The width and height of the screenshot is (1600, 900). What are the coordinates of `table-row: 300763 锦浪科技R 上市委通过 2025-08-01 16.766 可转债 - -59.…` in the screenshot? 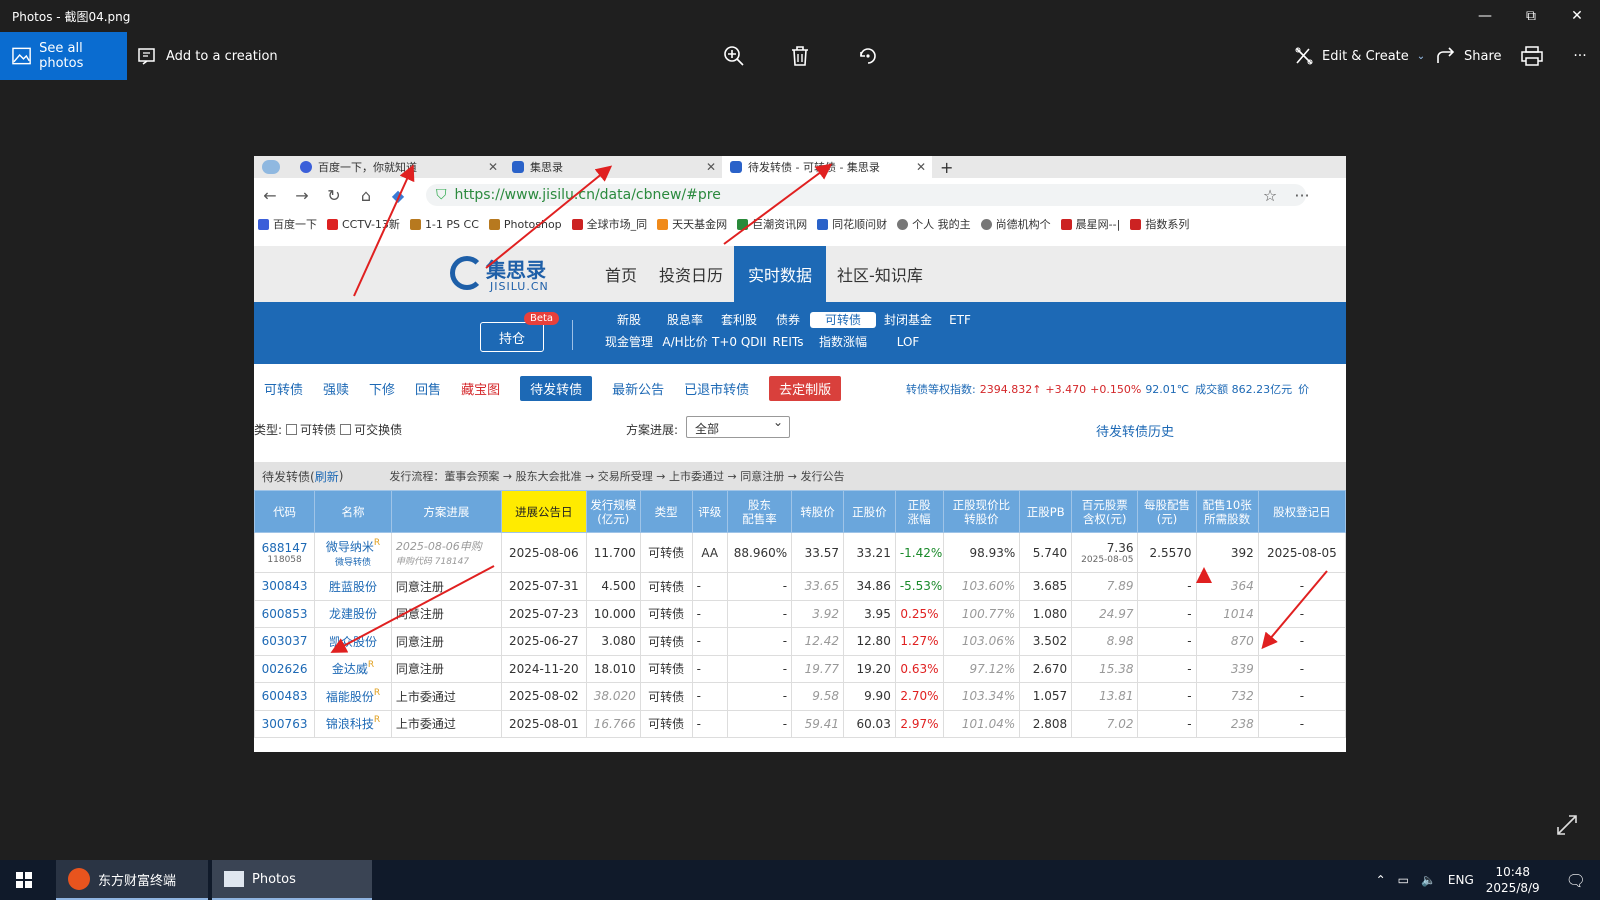 It's located at (800, 723).